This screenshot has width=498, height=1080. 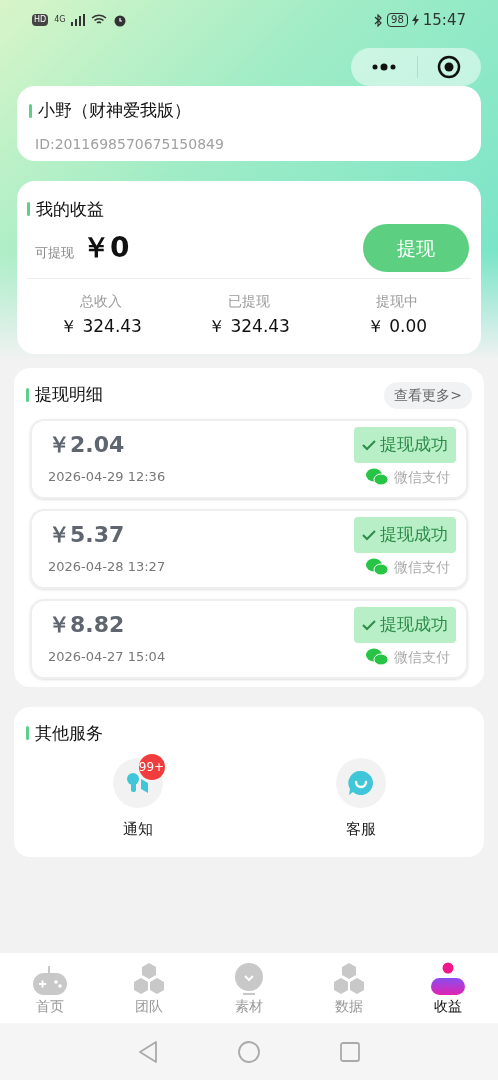 I want to click on withdrawal-record: ￥8.82 提现成功 2026-04-27 15:04 微信支付, so click(x=249, y=638).